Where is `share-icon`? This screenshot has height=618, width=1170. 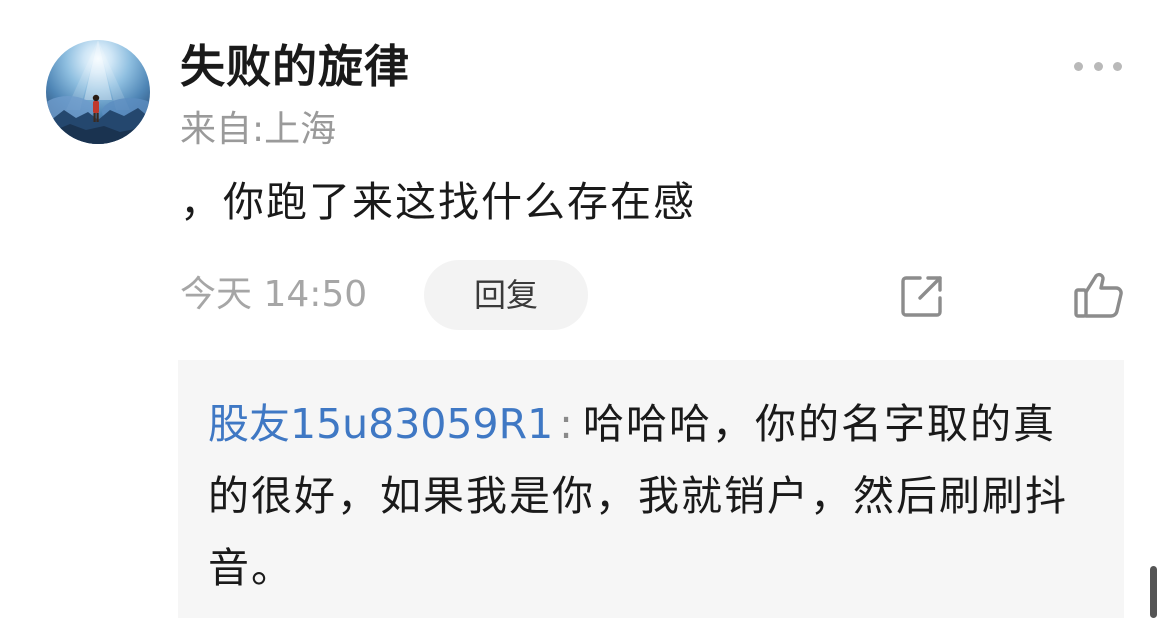 share-icon is located at coordinates (922, 296).